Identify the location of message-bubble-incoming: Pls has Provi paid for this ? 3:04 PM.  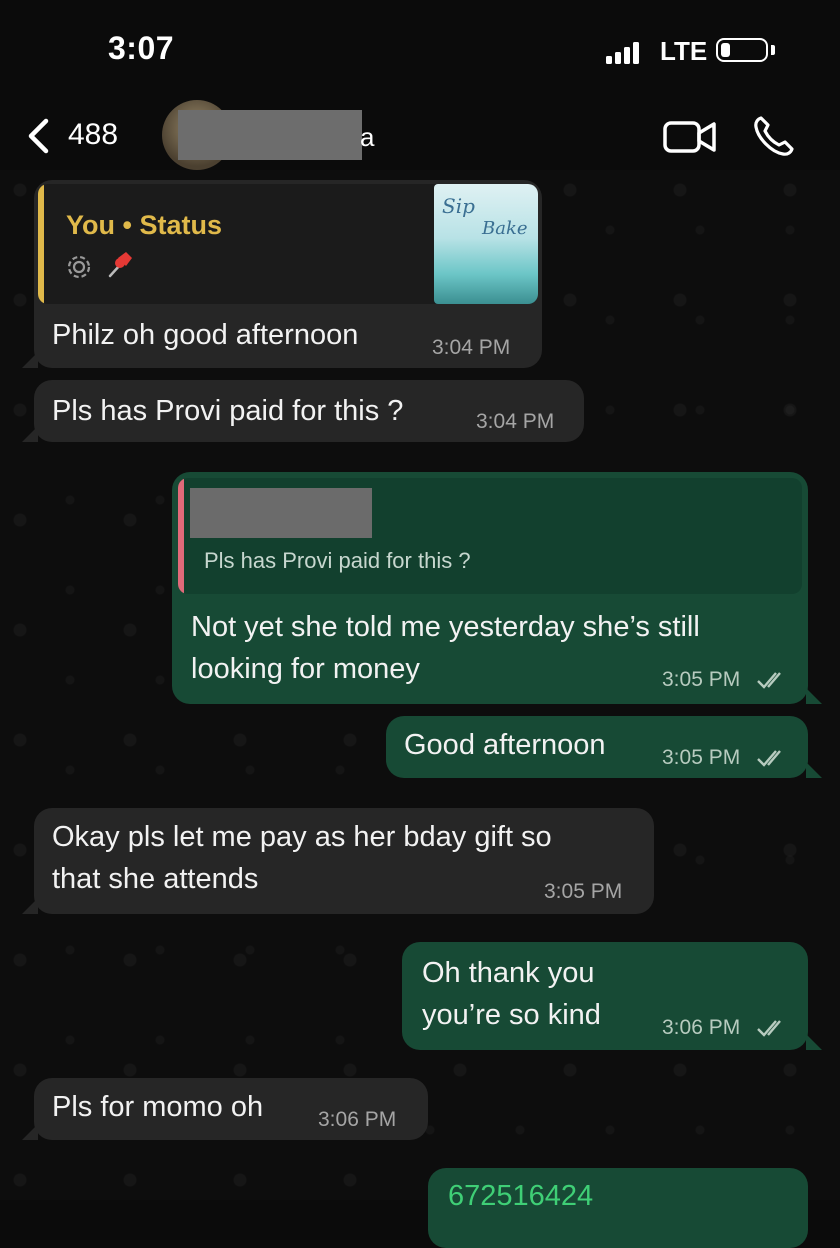
(309, 411).